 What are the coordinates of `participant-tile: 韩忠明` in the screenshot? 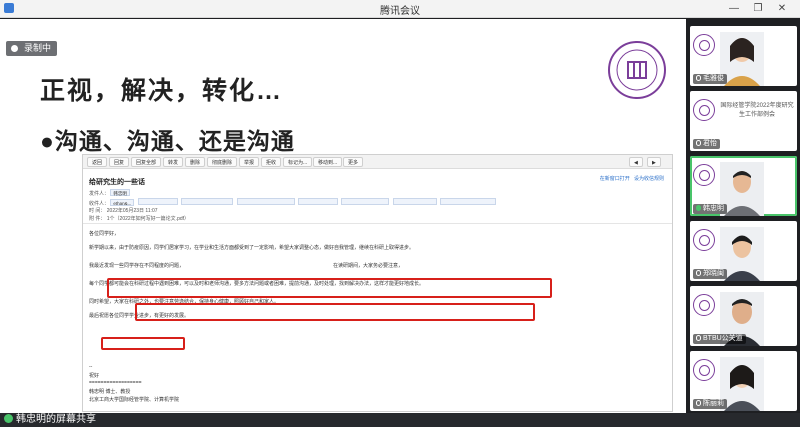 It's located at (743, 186).